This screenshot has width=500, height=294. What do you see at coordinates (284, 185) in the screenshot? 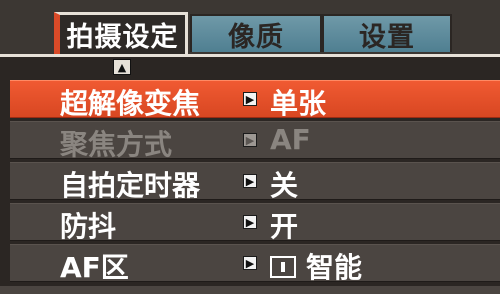
I see `menu-row-value: 关` at bounding box center [284, 185].